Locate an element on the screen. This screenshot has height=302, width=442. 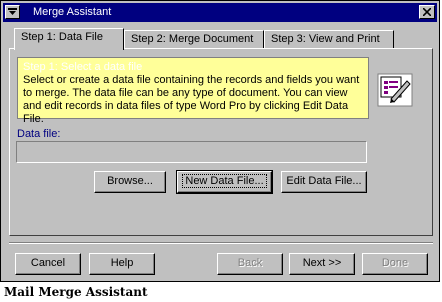
merge-document-icon is located at coordinates (395, 90).